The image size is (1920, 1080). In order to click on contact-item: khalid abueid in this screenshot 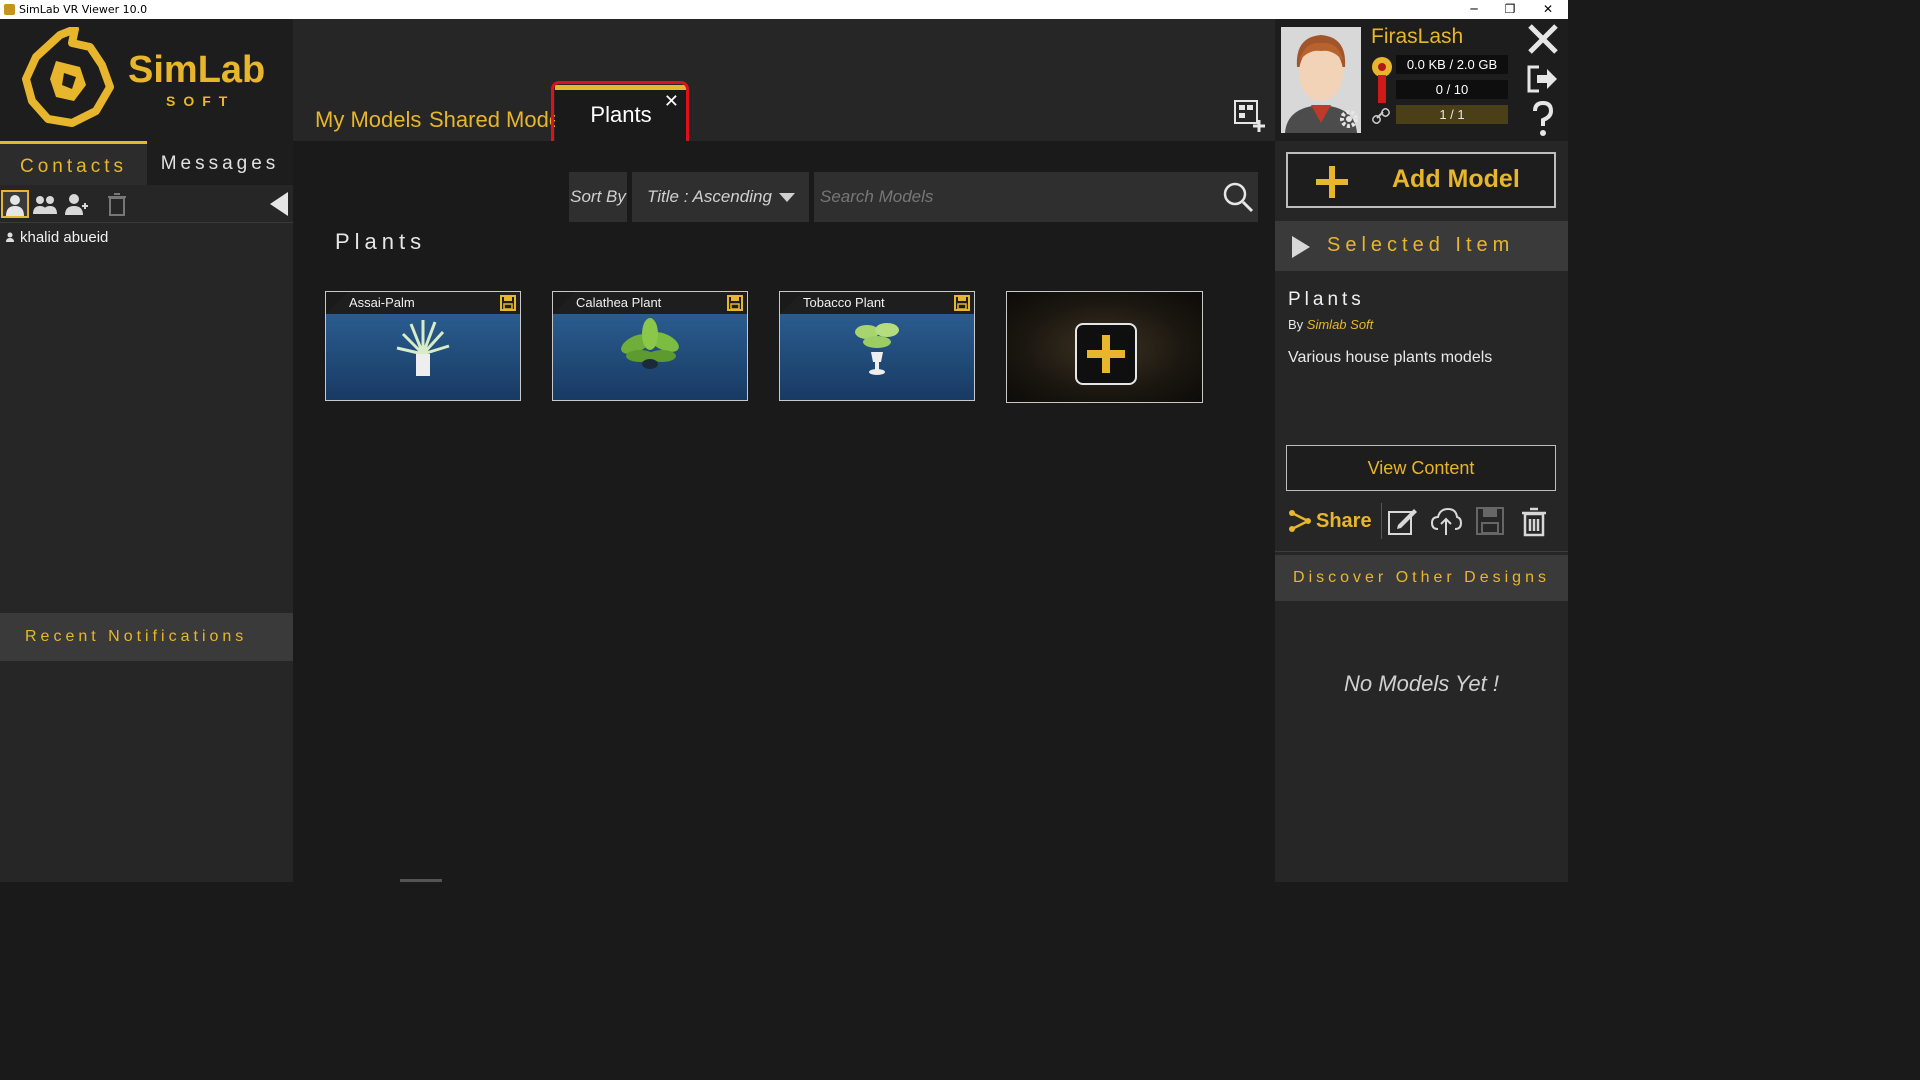, I will do `click(57, 237)`.